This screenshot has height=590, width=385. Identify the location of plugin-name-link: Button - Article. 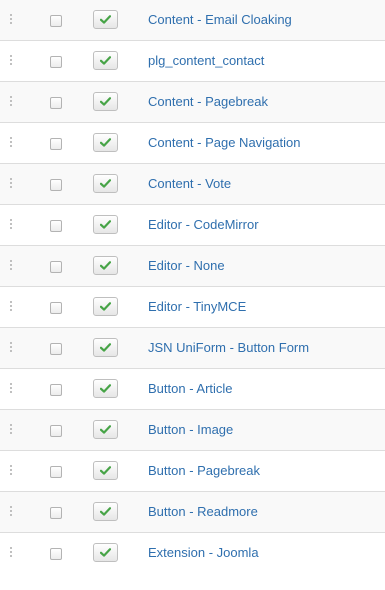
(190, 389).